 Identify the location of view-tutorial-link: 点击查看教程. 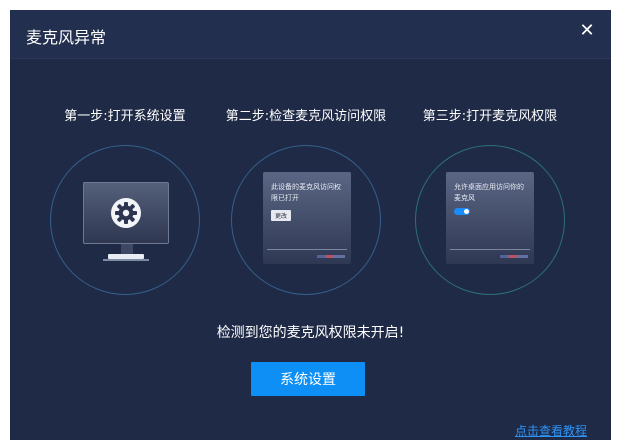
(551, 430).